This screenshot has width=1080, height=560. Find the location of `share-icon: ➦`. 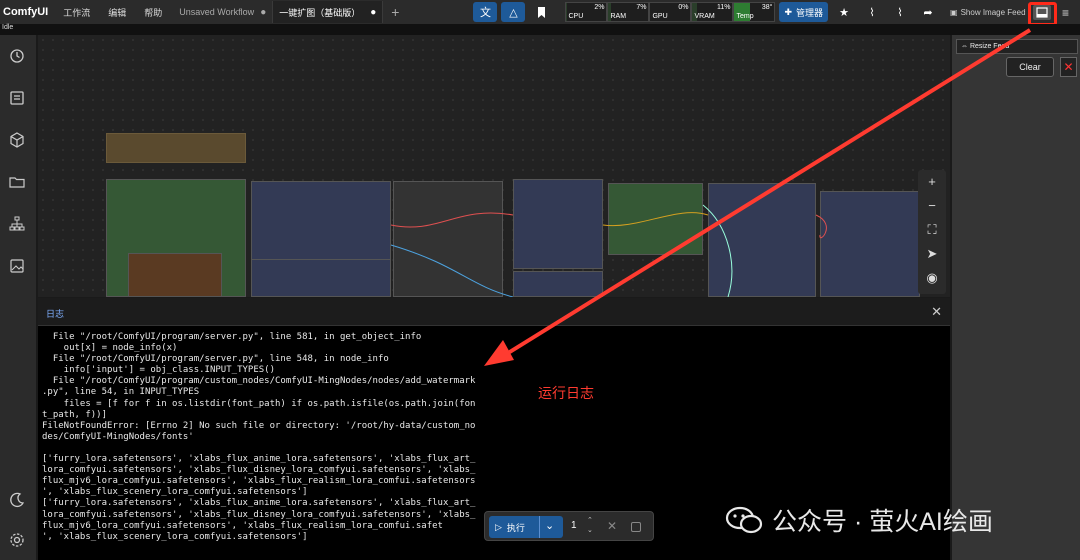

share-icon: ➦ is located at coordinates (928, 12).